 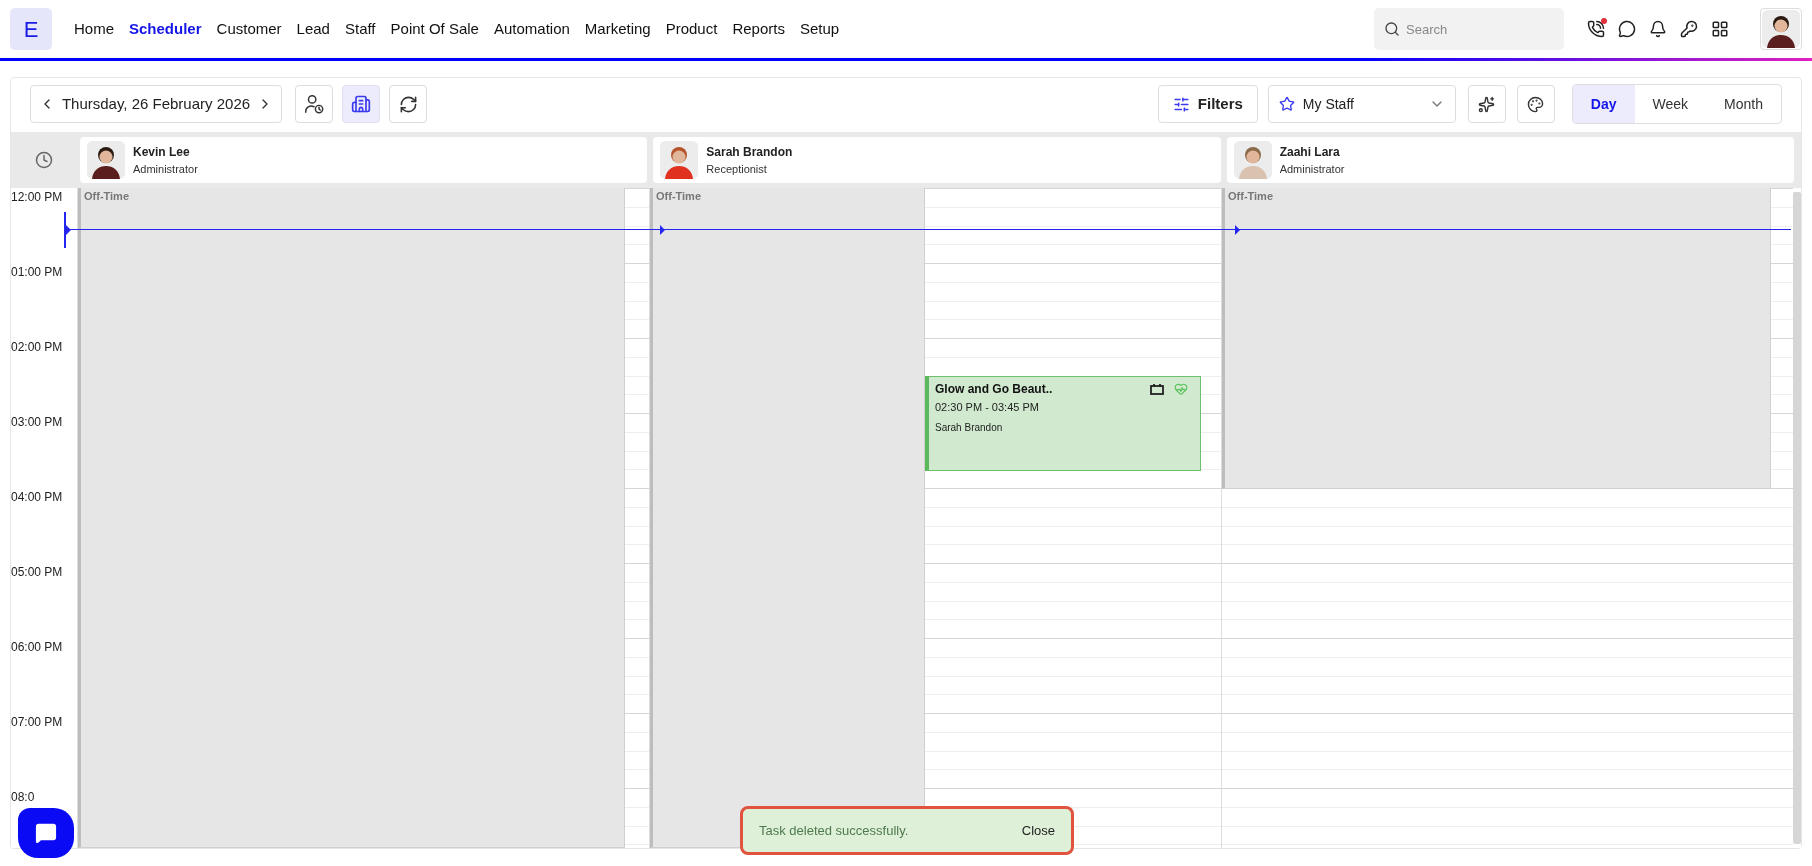 I want to click on sparkles-icon, so click(x=1487, y=104).